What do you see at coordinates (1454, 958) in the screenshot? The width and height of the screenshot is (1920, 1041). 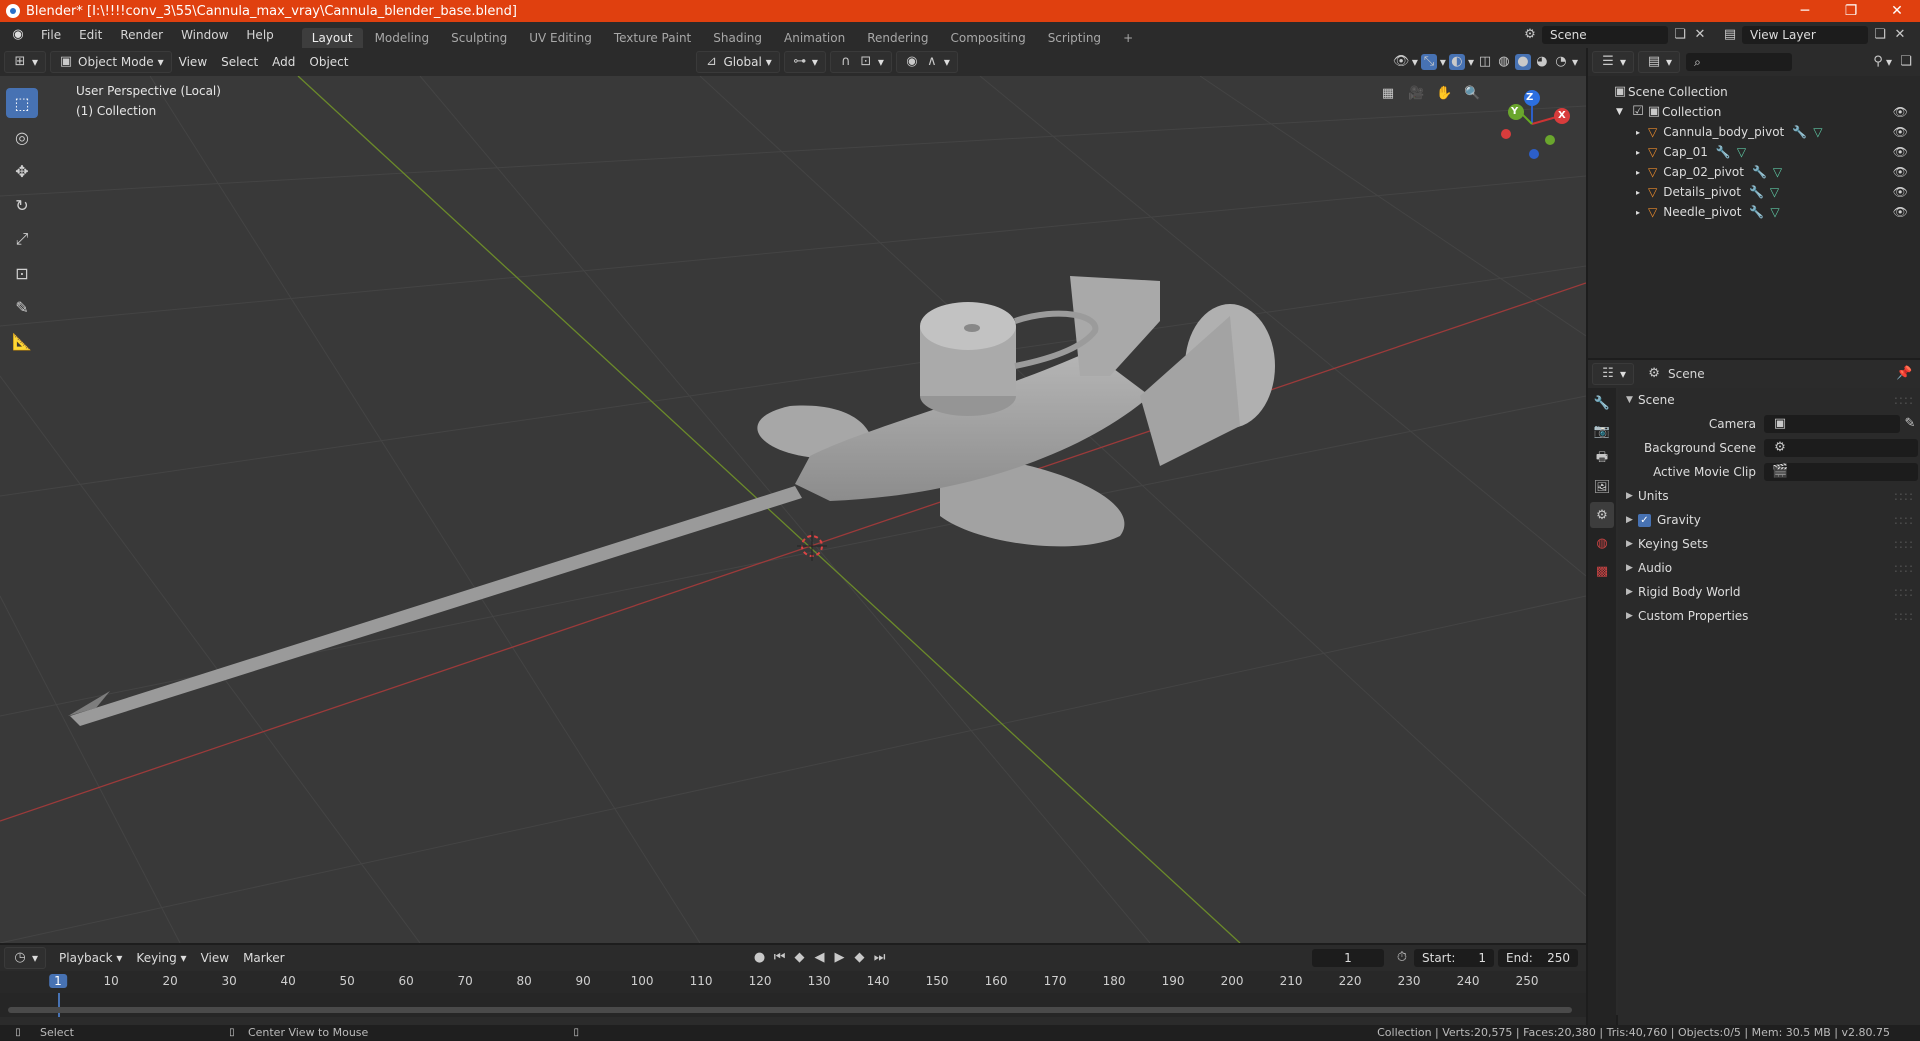 I see `start-frame-field: Start: 1` at bounding box center [1454, 958].